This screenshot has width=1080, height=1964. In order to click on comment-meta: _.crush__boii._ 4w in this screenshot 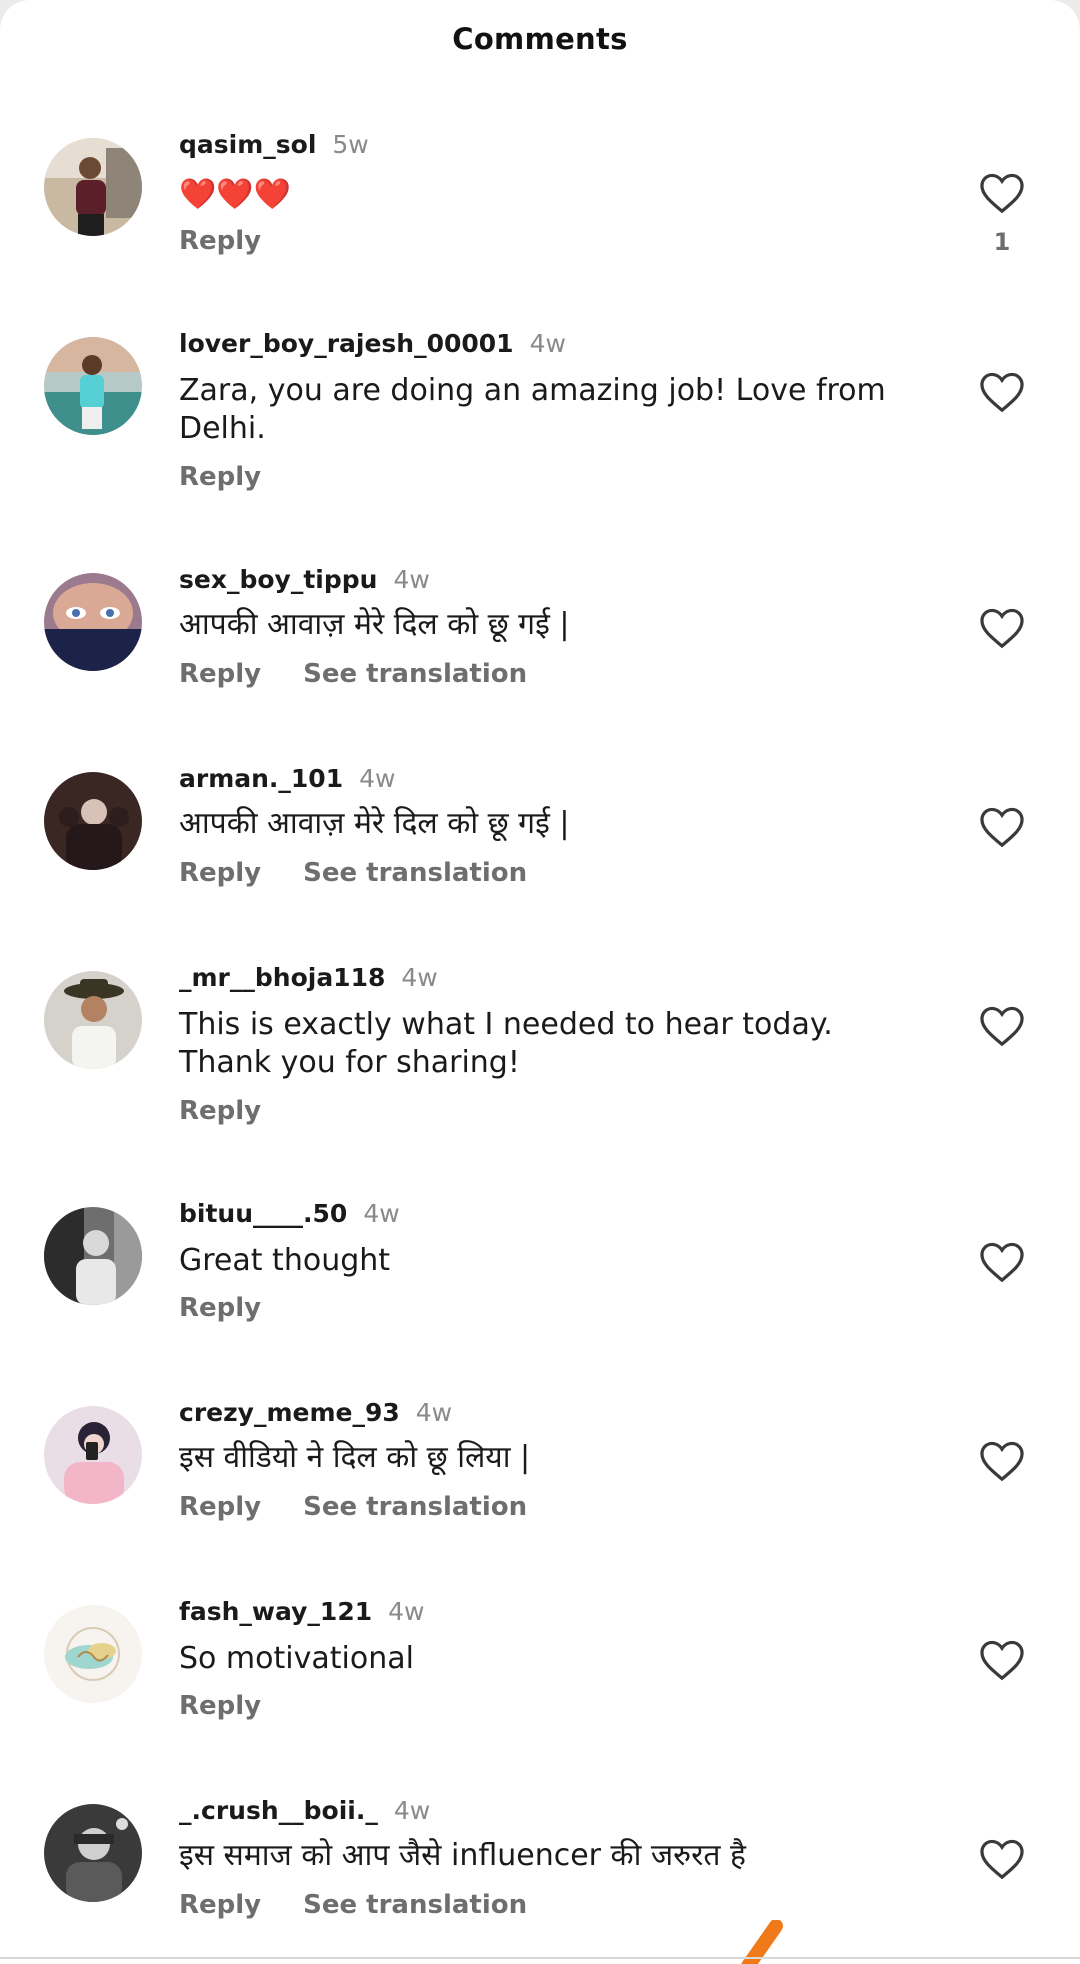, I will do `click(304, 1810)`.